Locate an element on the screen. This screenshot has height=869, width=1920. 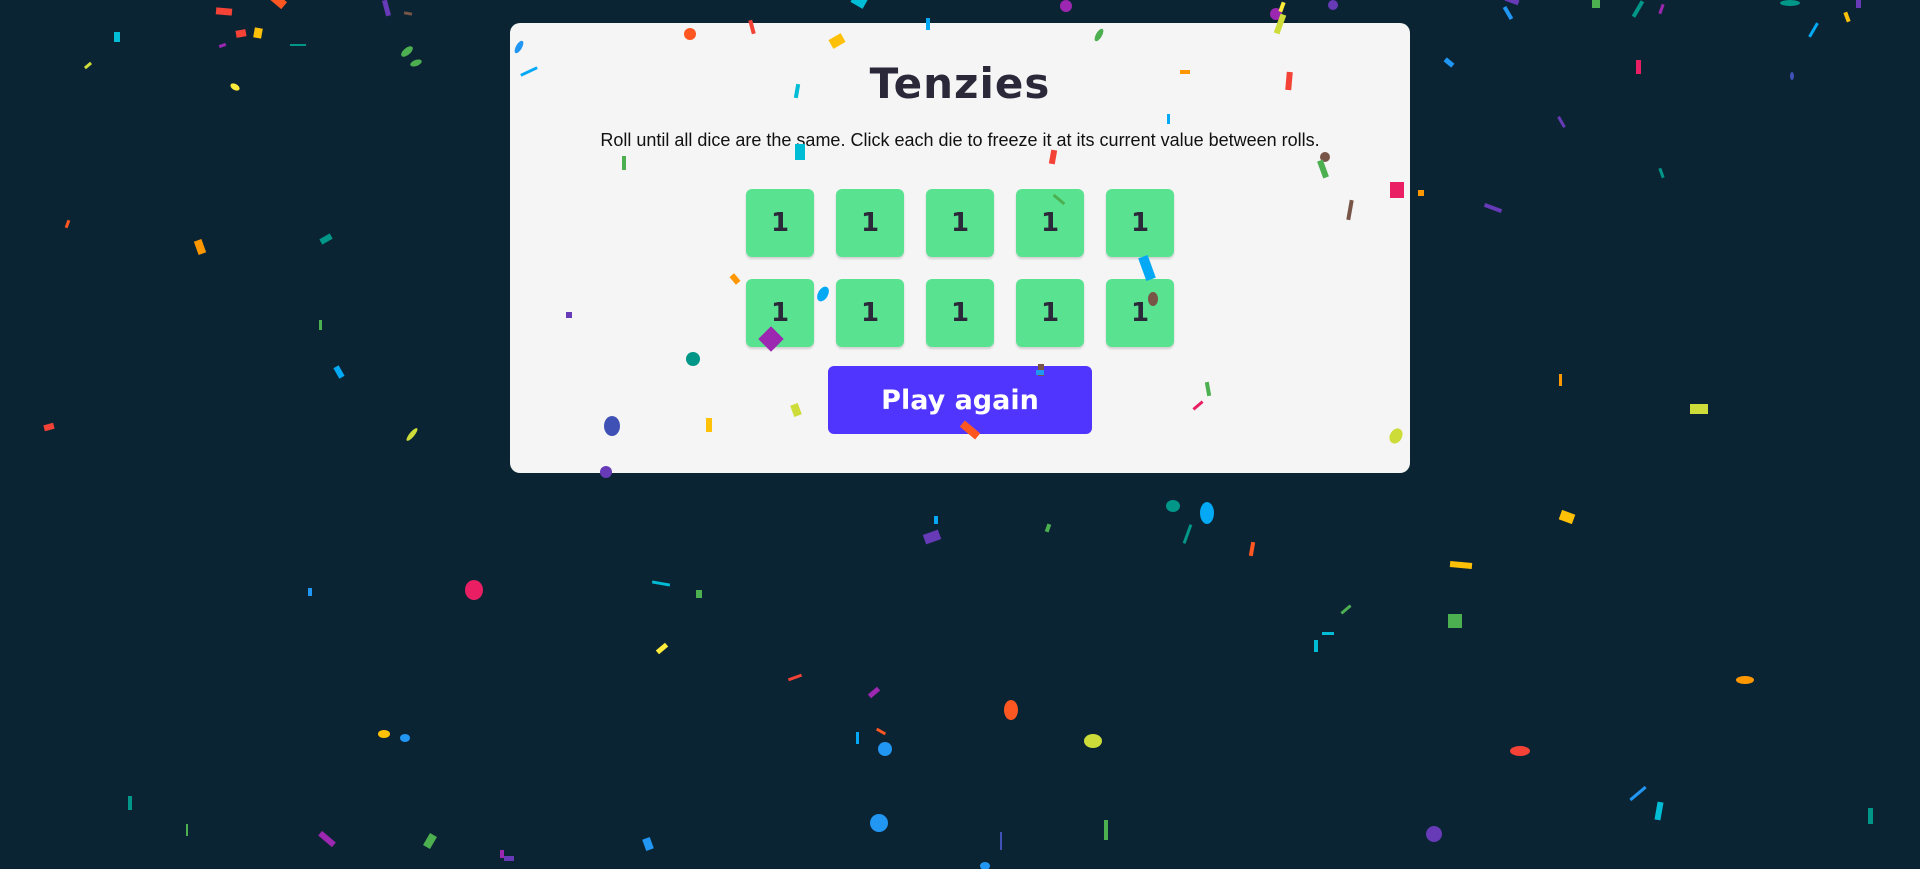
die-8: 1 is located at coordinates (960, 313).